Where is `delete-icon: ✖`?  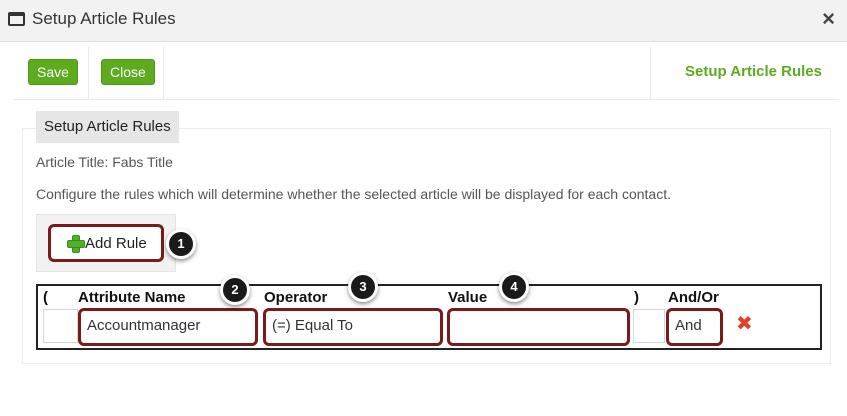 delete-icon: ✖ is located at coordinates (744, 324).